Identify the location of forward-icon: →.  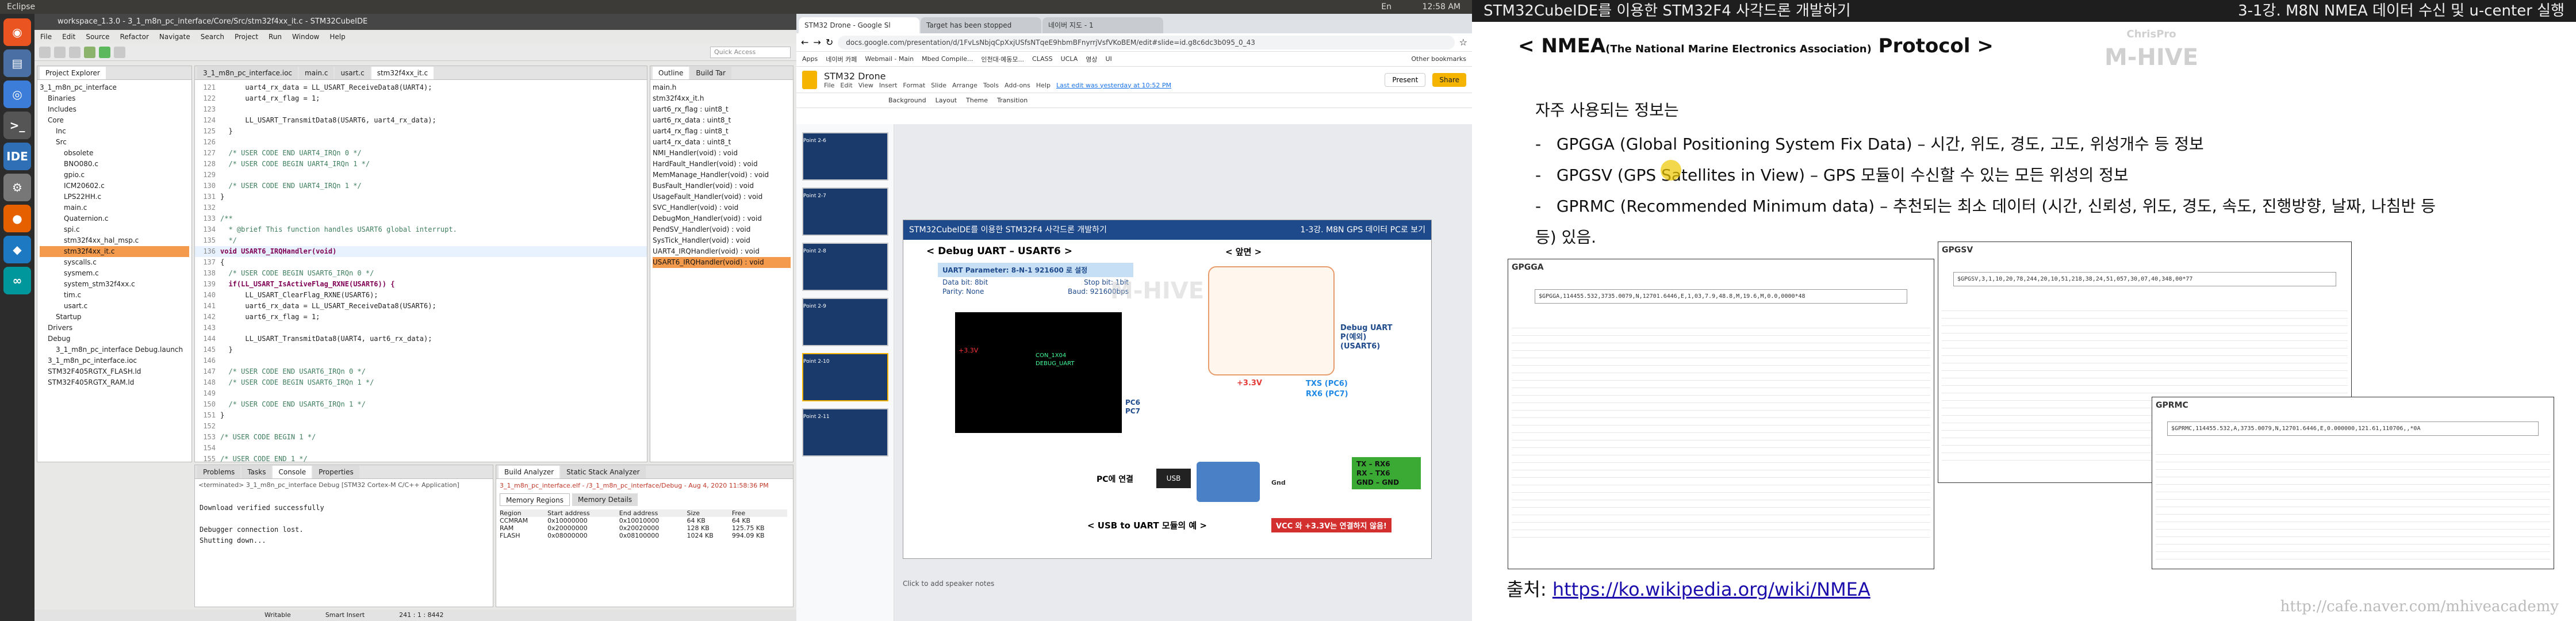
(817, 42).